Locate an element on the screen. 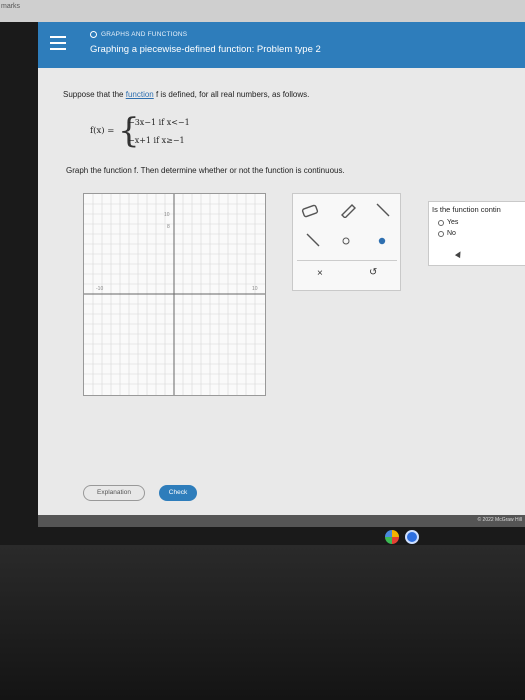 The image size is (525, 700). clear-icon: × is located at coordinates (320, 273).